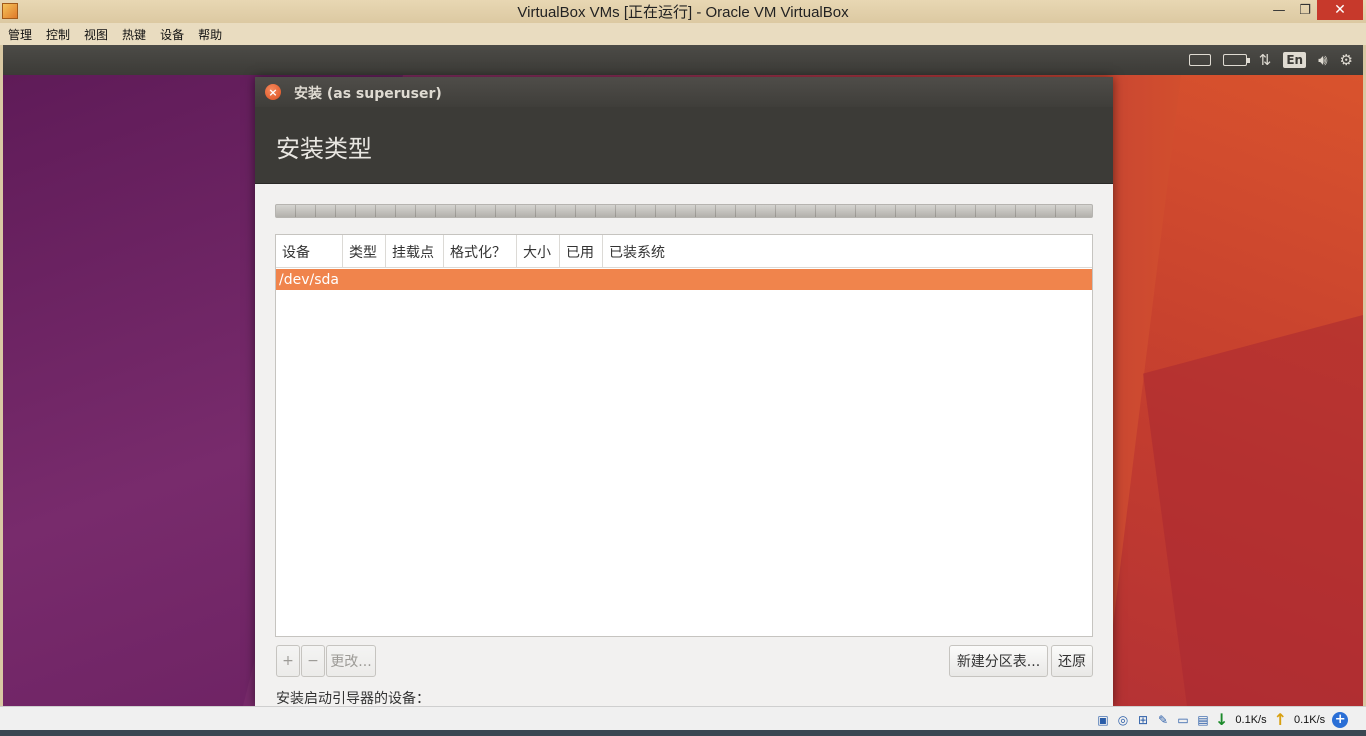 Image resolution: width=1366 pixels, height=736 pixels. Describe the element at coordinates (480, 251) in the screenshot. I see `column-format: 格式化？` at that location.